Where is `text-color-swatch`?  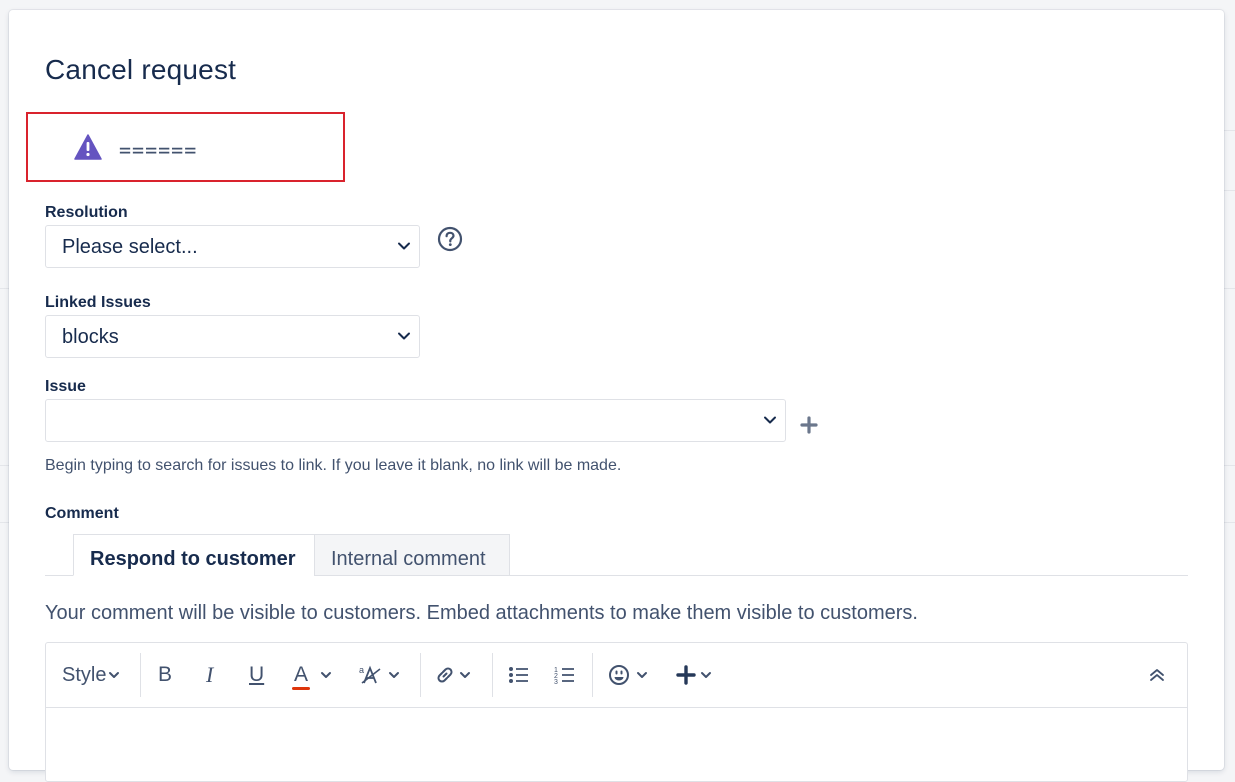
text-color-swatch is located at coordinates (301, 688).